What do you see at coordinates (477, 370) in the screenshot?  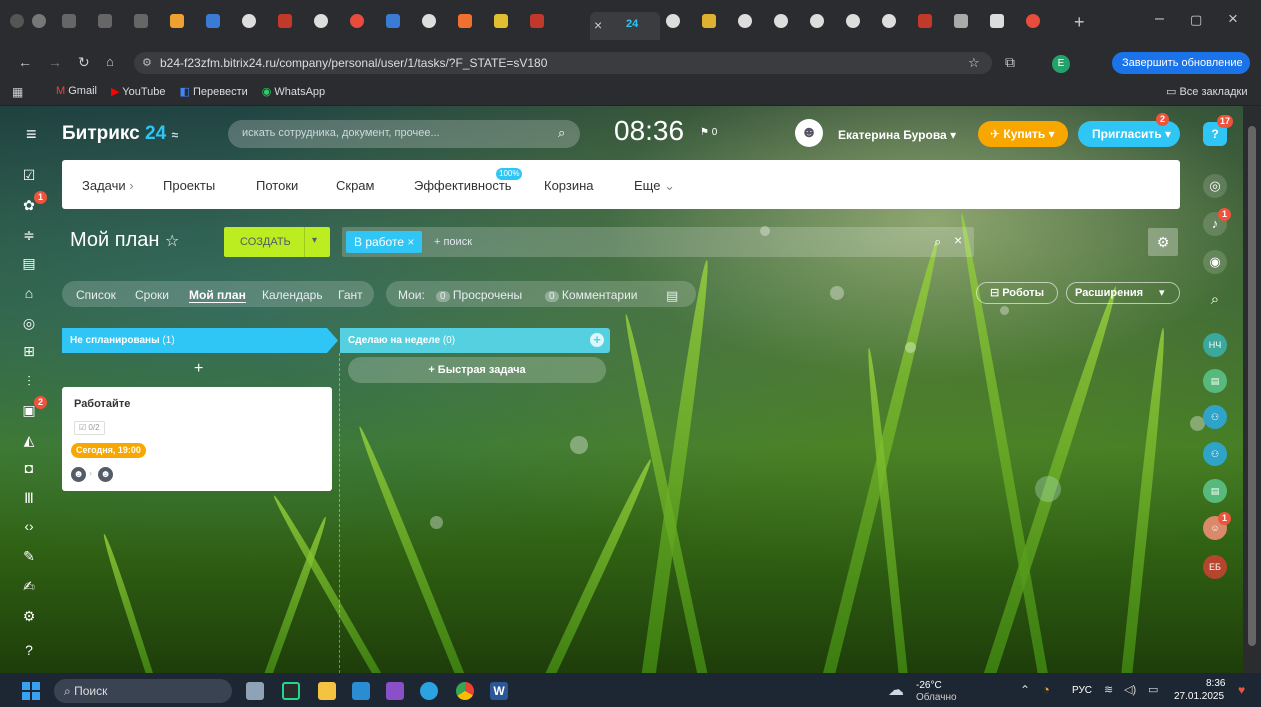 I see `quick-task-button: + Быстрая задача` at bounding box center [477, 370].